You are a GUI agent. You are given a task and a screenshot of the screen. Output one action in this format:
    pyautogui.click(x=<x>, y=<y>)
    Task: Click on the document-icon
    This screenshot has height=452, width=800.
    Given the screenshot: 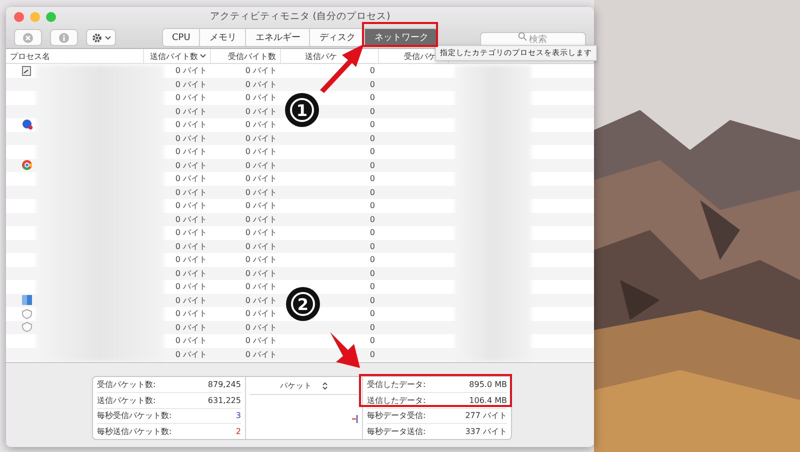 What is the action you would take?
    pyautogui.click(x=26, y=71)
    